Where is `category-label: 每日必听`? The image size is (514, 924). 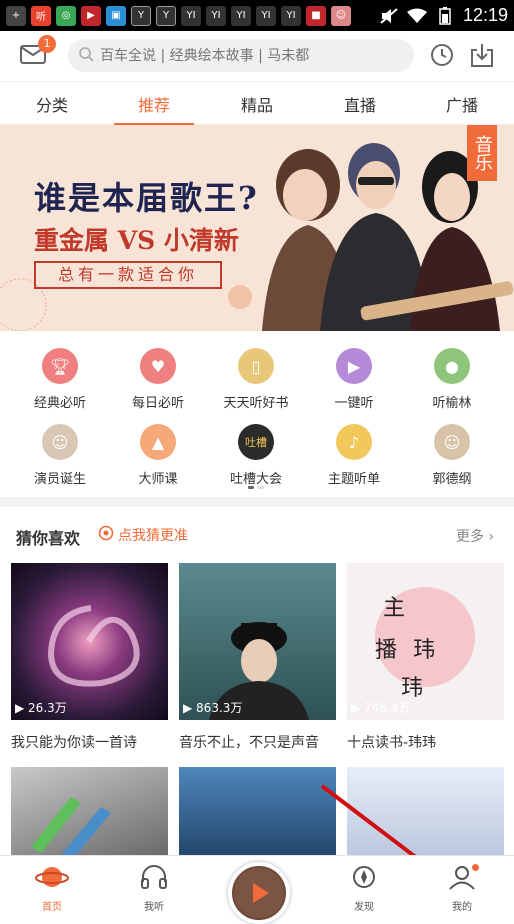
category-label: 每日必听 is located at coordinates (157, 403).